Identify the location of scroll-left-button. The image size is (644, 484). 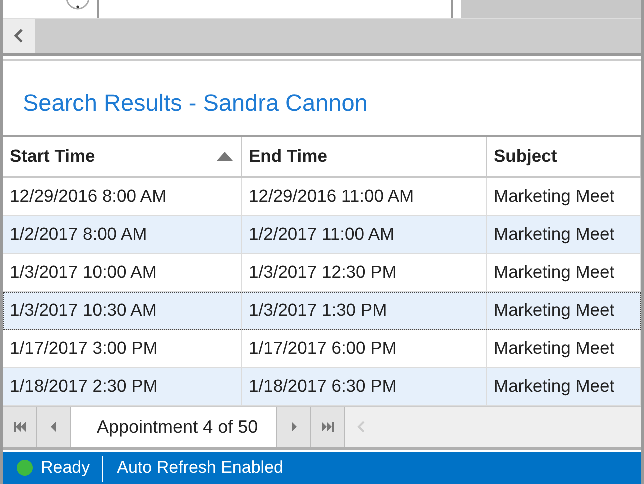
(19, 36).